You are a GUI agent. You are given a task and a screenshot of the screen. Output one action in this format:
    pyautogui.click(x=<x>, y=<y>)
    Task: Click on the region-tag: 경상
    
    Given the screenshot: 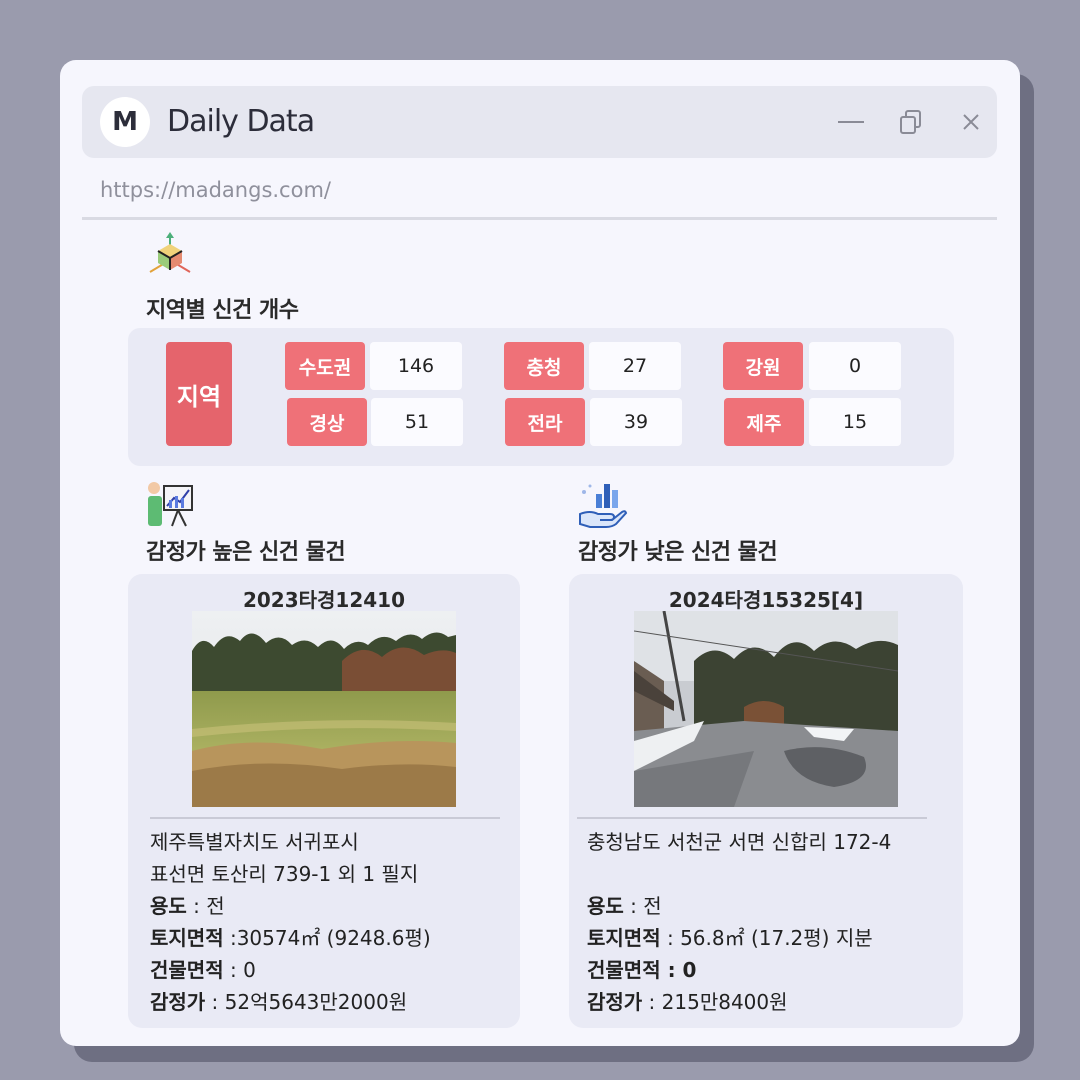 What is the action you would take?
    pyautogui.click(x=327, y=422)
    